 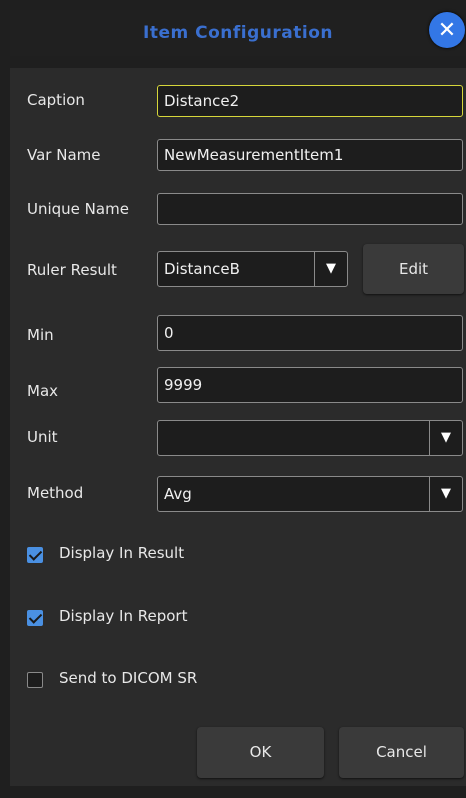 What do you see at coordinates (310, 155) in the screenshot?
I see `var-name-input: NewMeasurementItem1` at bounding box center [310, 155].